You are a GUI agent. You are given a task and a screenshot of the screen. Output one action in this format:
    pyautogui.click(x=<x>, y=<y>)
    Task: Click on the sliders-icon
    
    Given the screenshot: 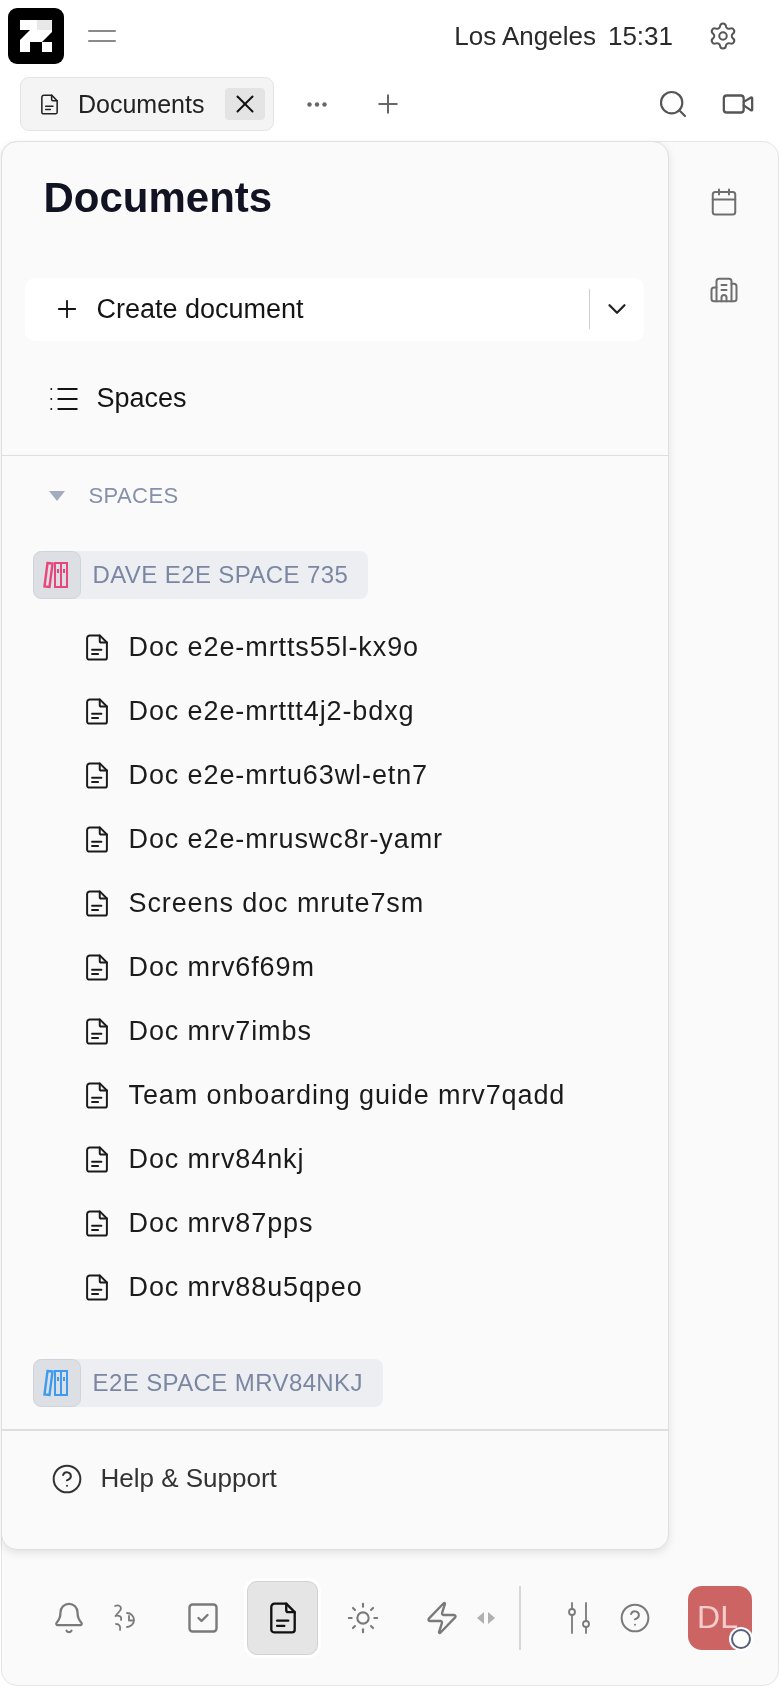 What is the action you would take?
    pyautogui.click(x=578, y=1617)
    